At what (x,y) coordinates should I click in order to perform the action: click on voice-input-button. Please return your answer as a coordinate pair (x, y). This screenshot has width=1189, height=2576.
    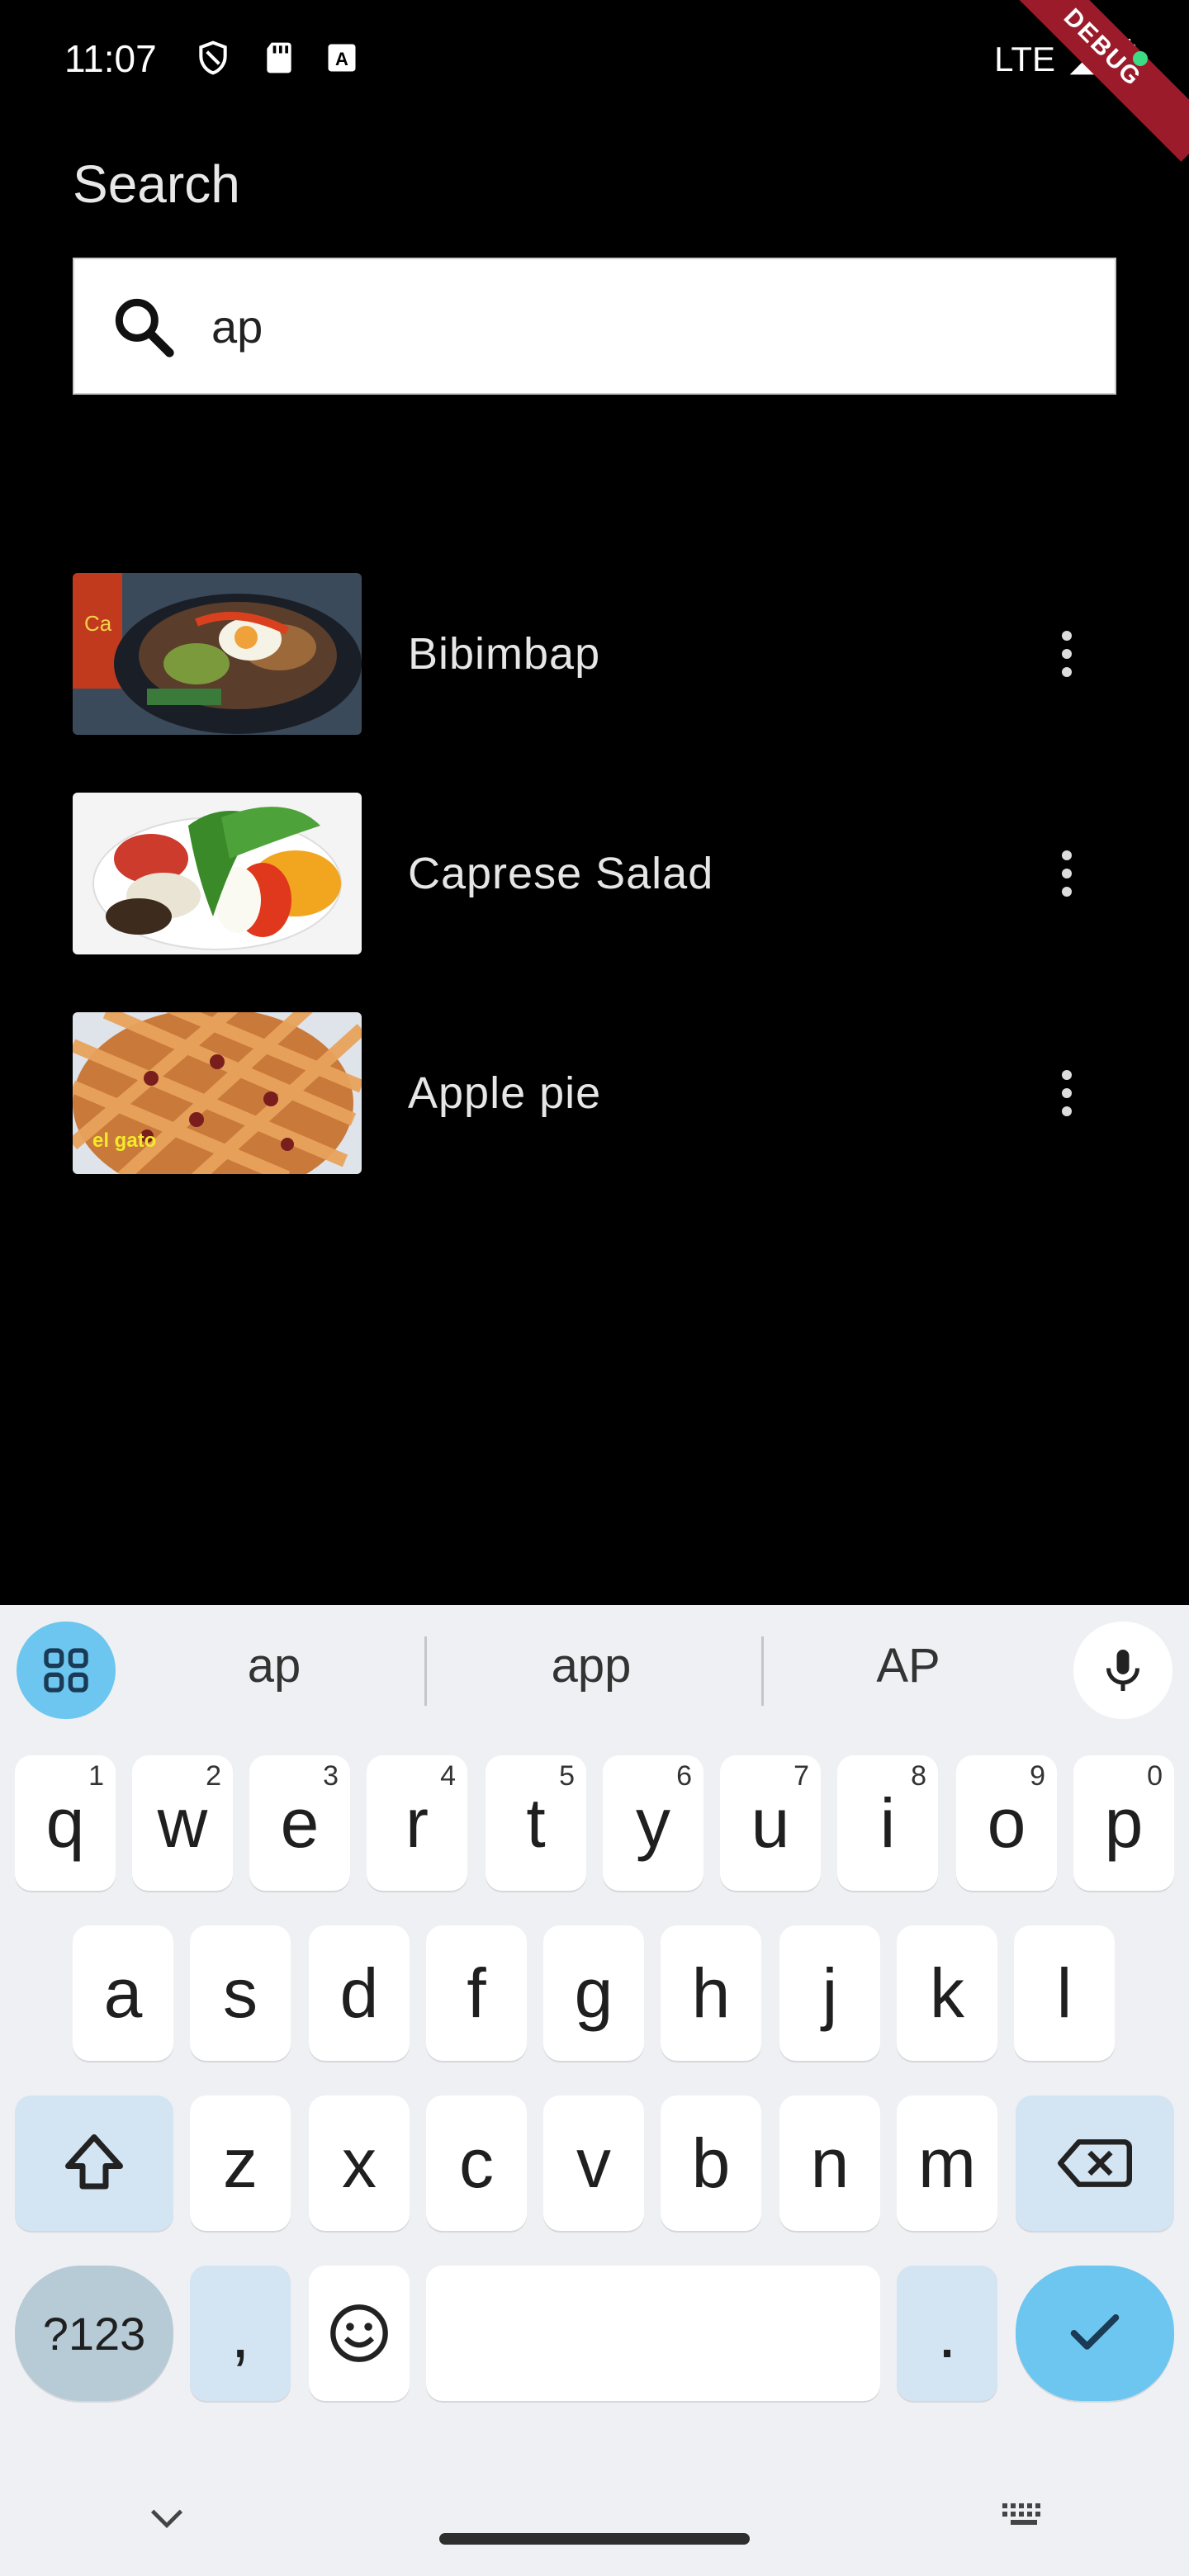
    Looking at the image, I should click on (1122, 1670).